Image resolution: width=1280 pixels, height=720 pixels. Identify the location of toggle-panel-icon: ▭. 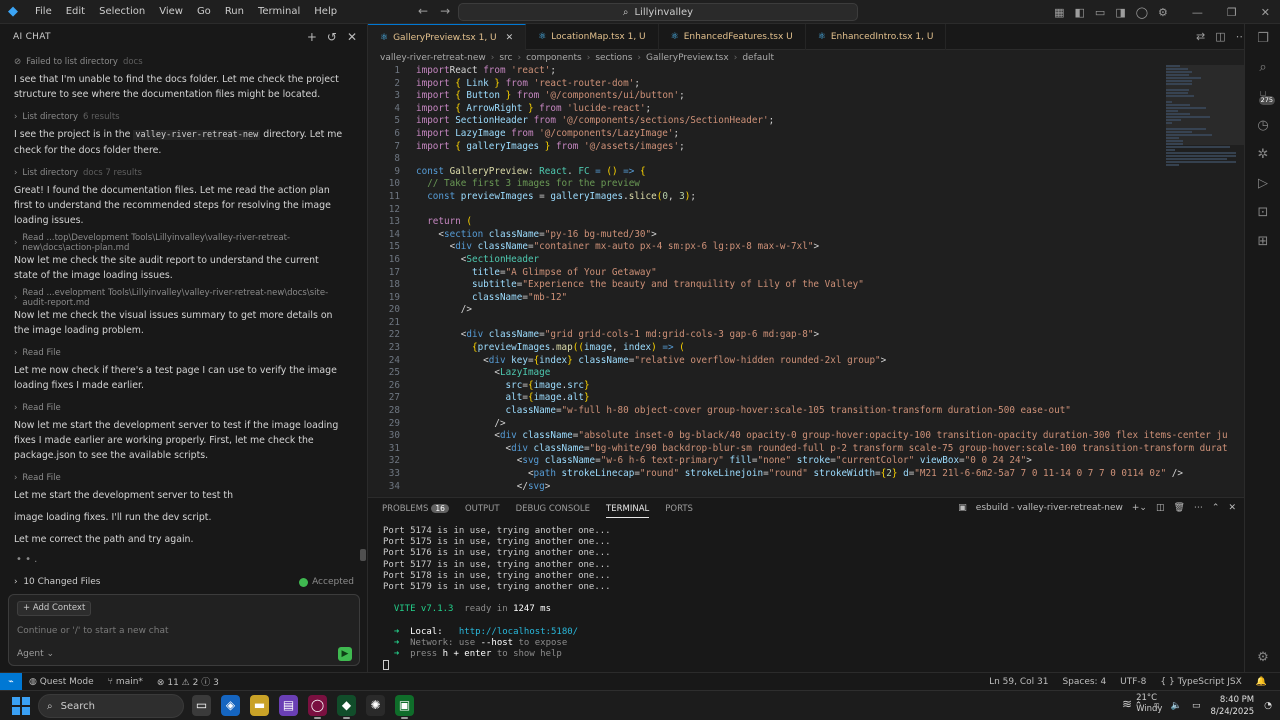
(1100, 12).